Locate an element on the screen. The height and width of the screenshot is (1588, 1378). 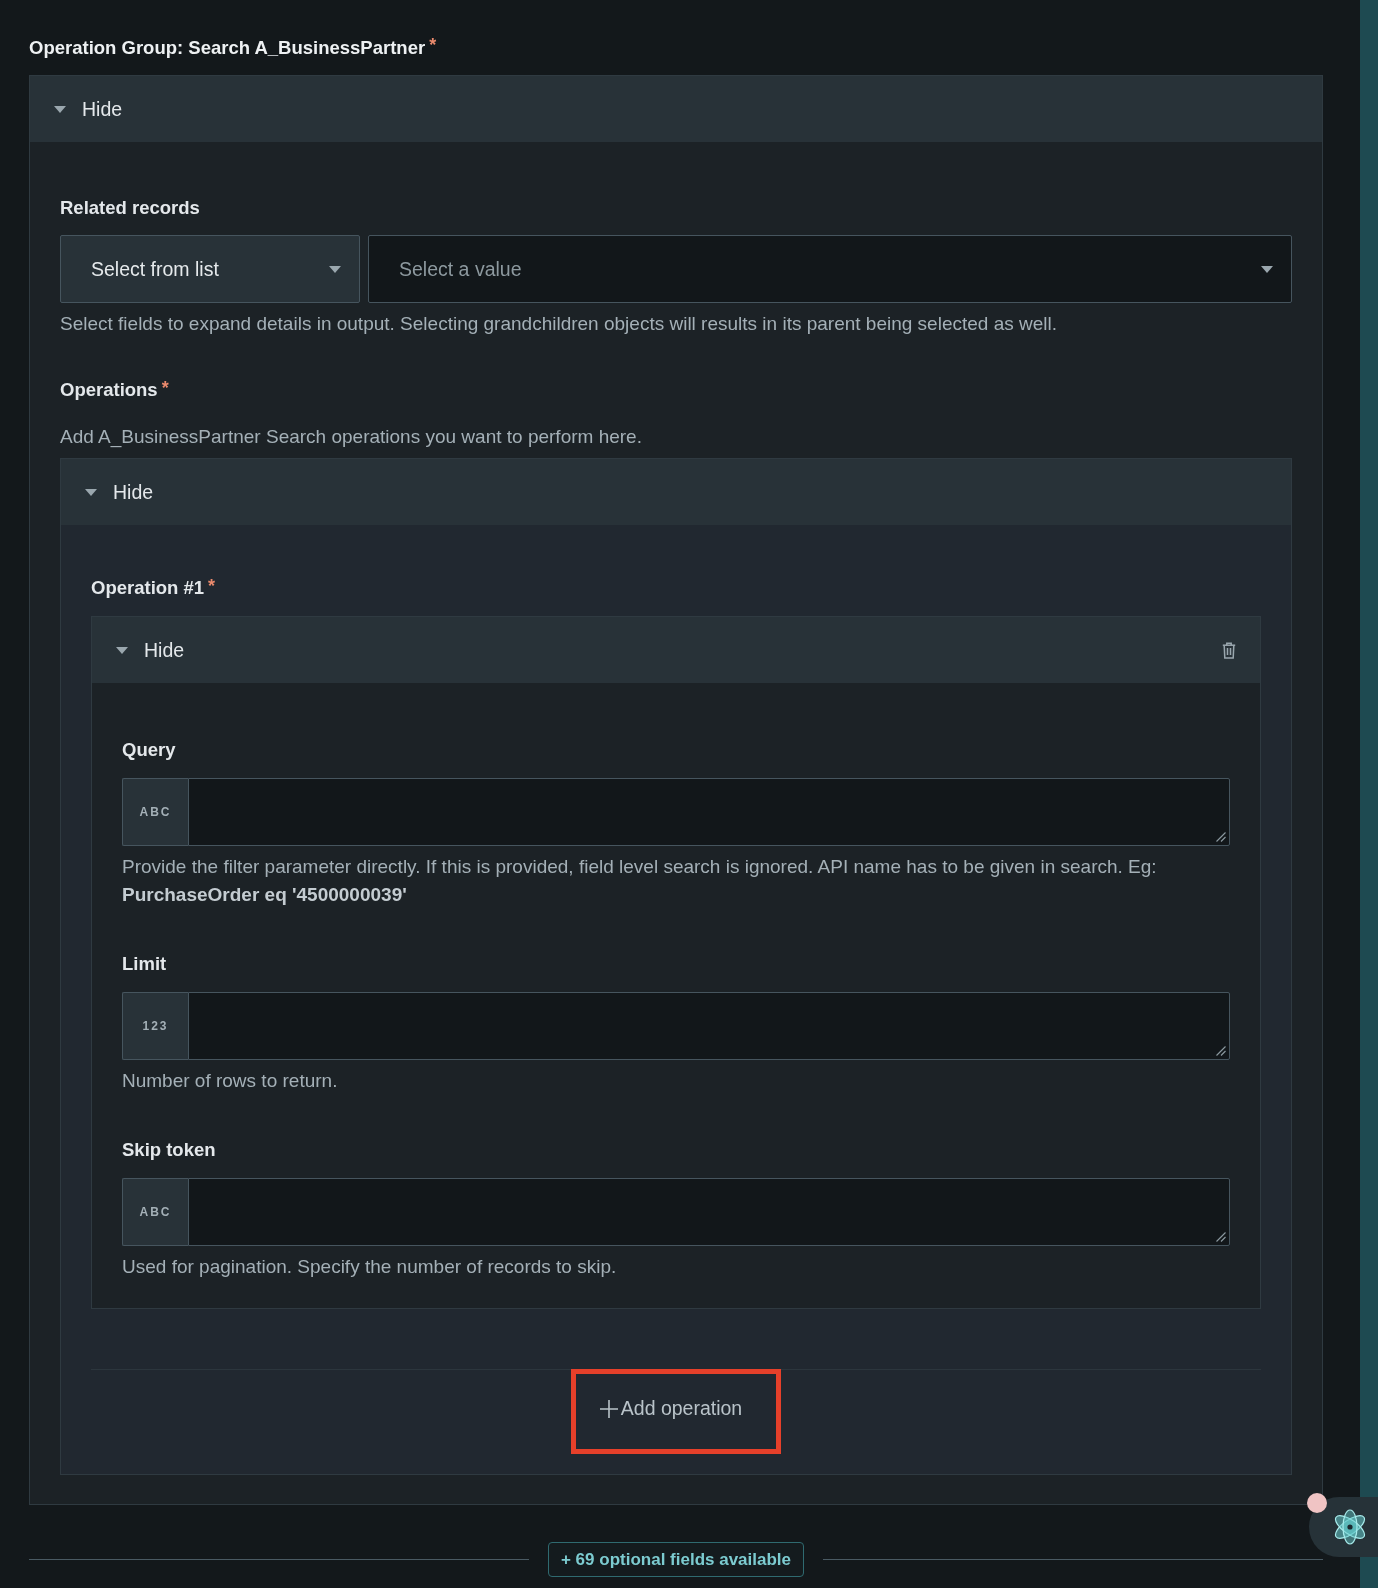
atom-icon is located at coordinates (1350, 1527).